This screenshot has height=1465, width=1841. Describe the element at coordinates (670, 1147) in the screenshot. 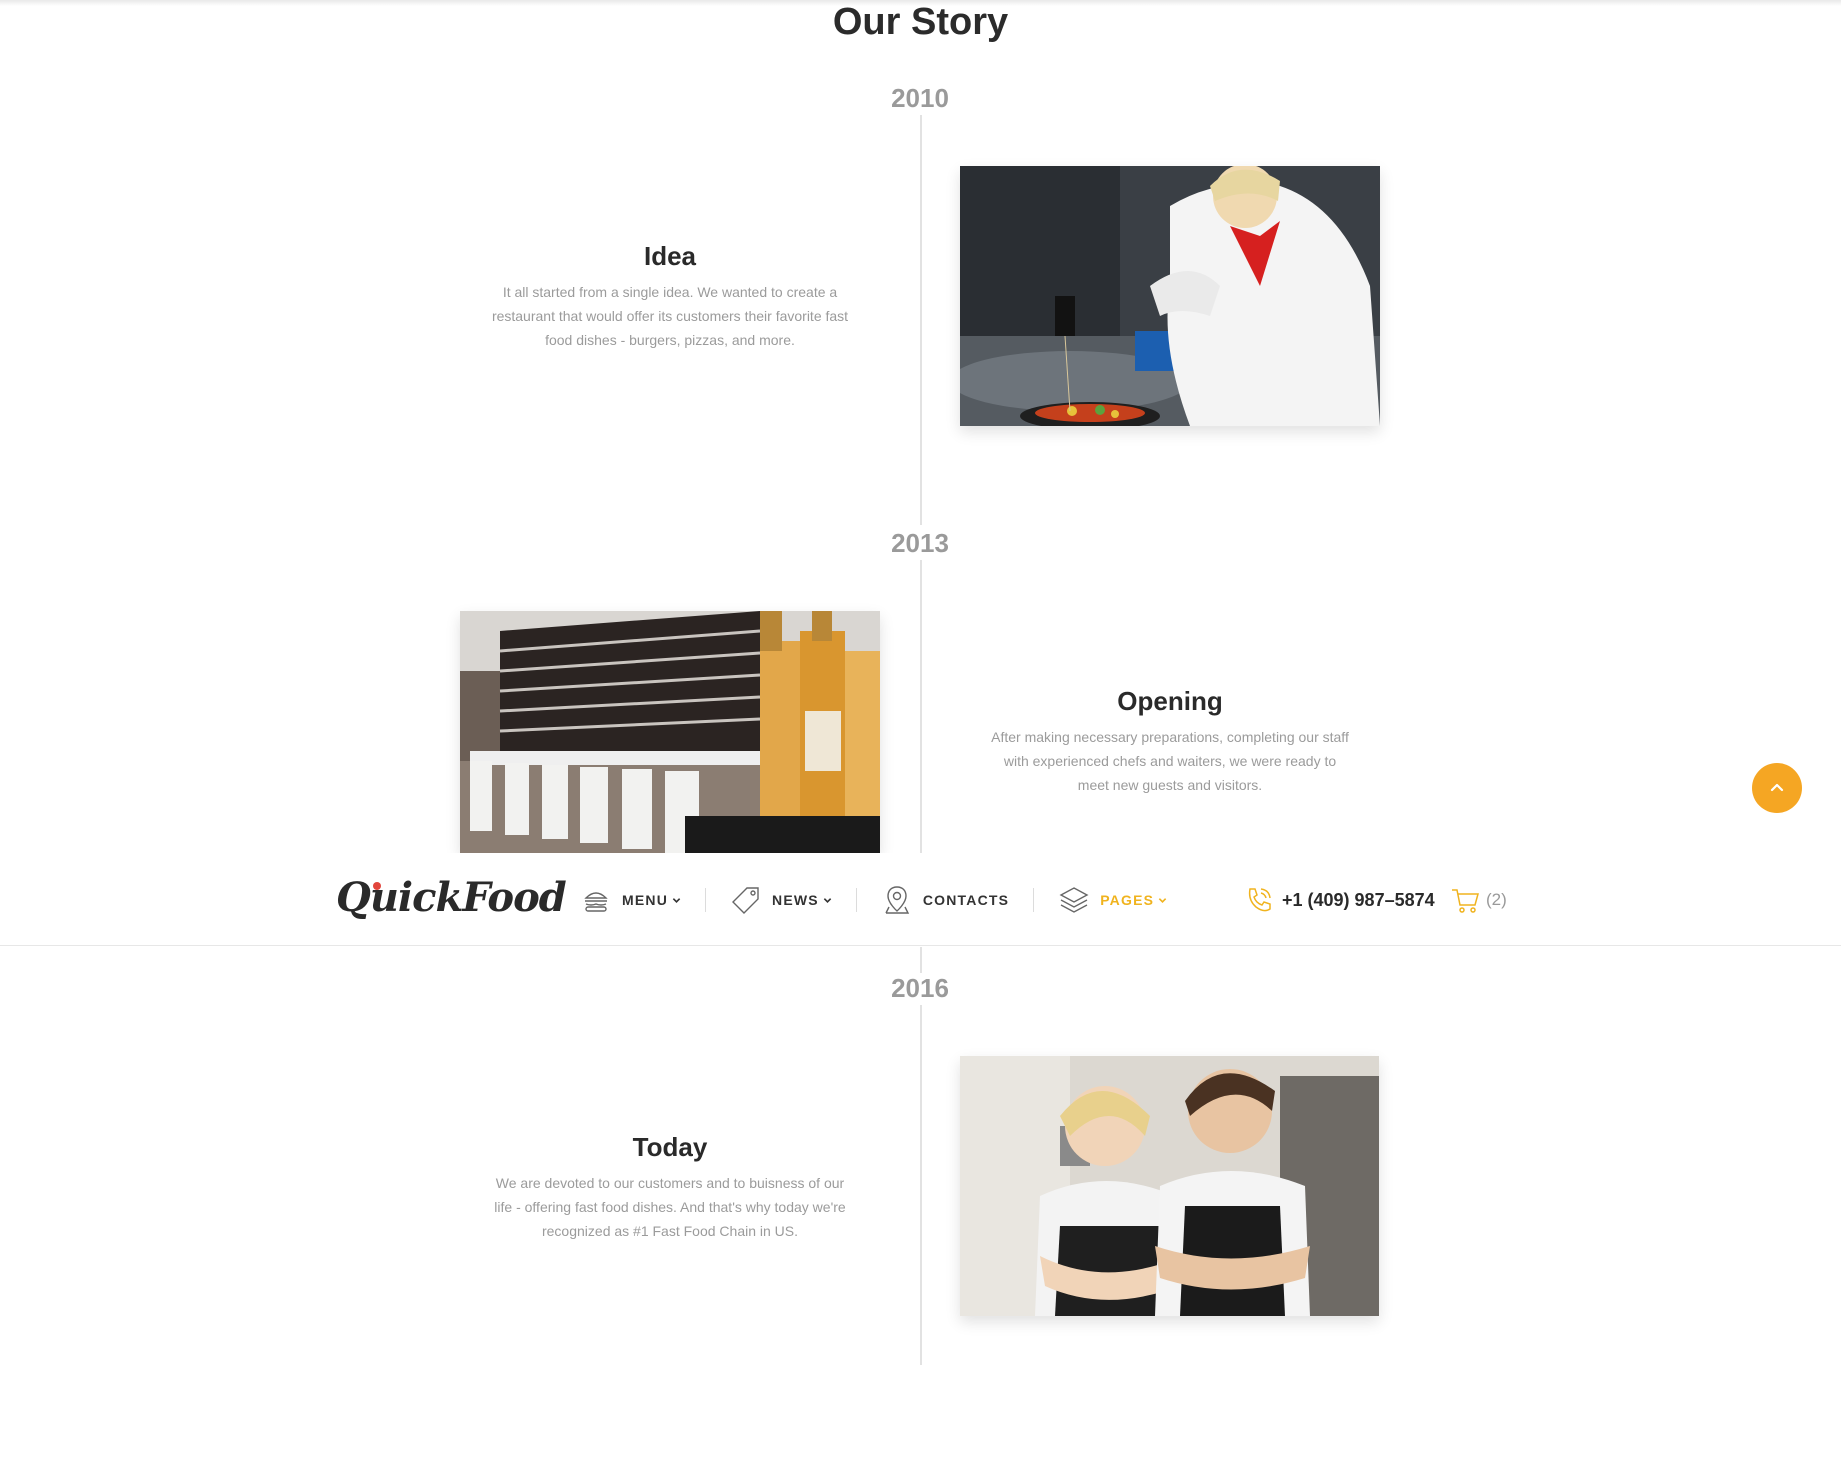

I see `timeline-item-title: Today` at that location.